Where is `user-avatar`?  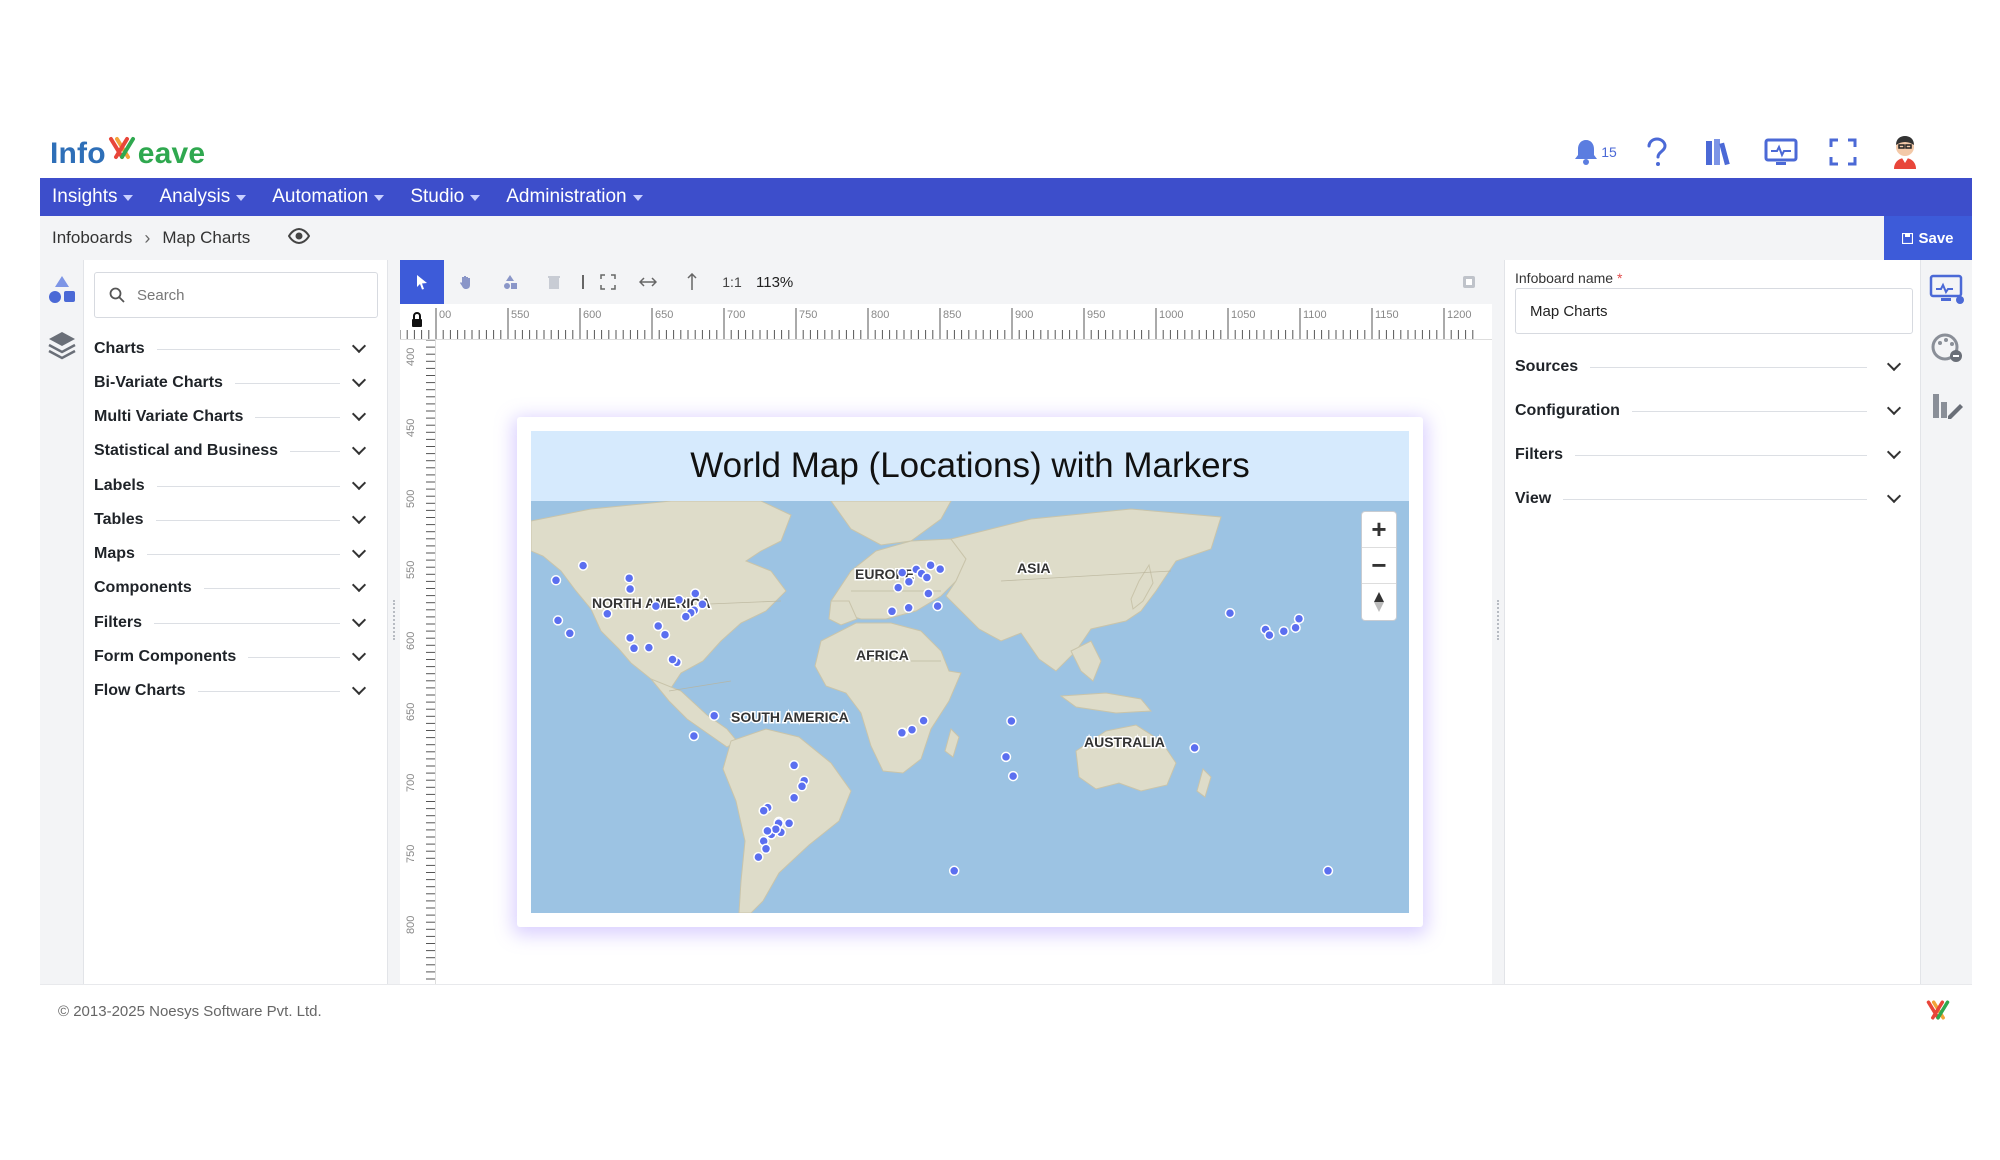 user-avatar is located at coordinates (1905, 152).